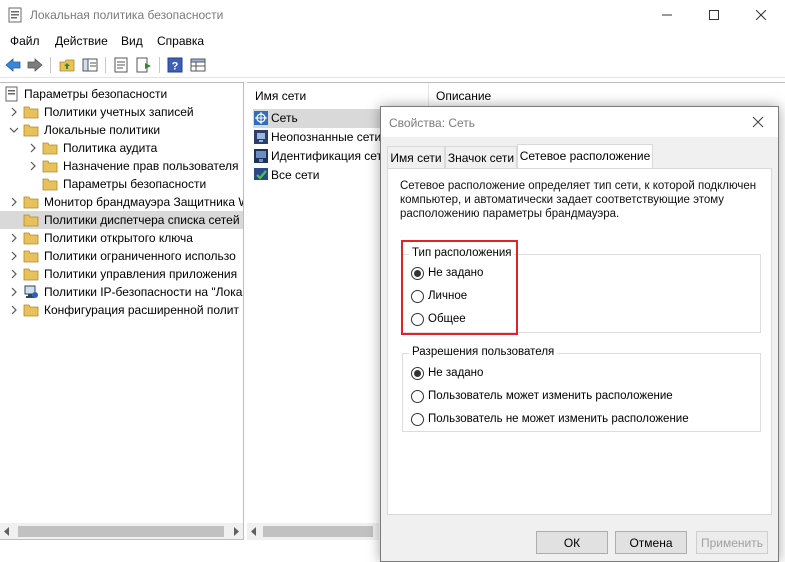  Describe the element at coordinates (392, 65) in the screenshot. I see `toolbar: ?` at that location.